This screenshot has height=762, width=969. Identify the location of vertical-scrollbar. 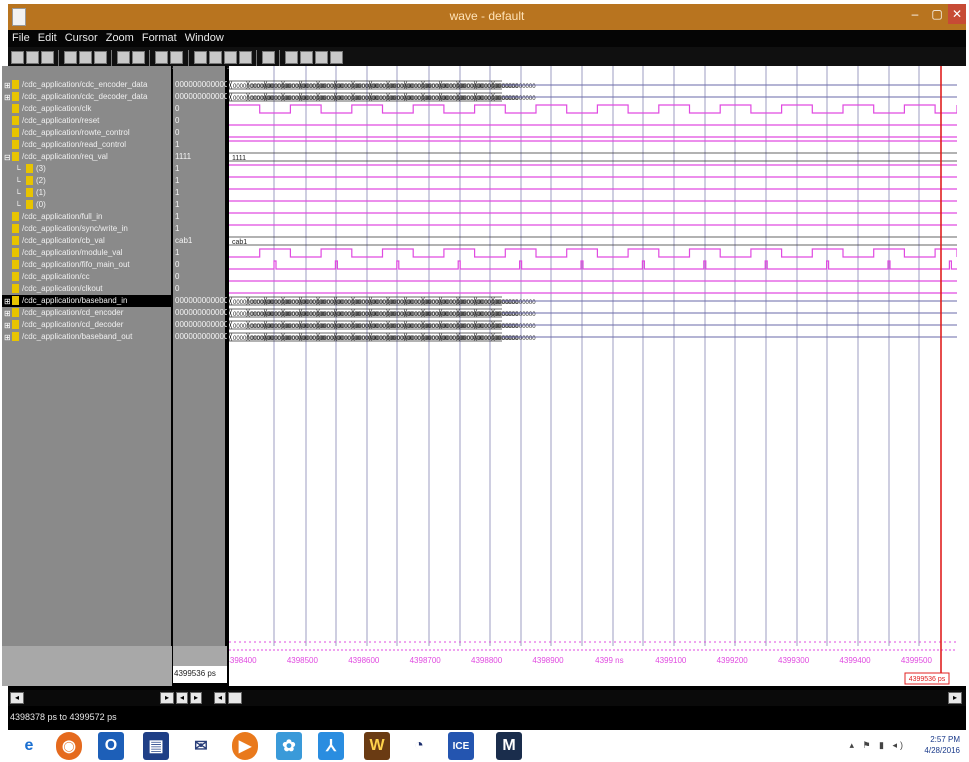
(962, 376).